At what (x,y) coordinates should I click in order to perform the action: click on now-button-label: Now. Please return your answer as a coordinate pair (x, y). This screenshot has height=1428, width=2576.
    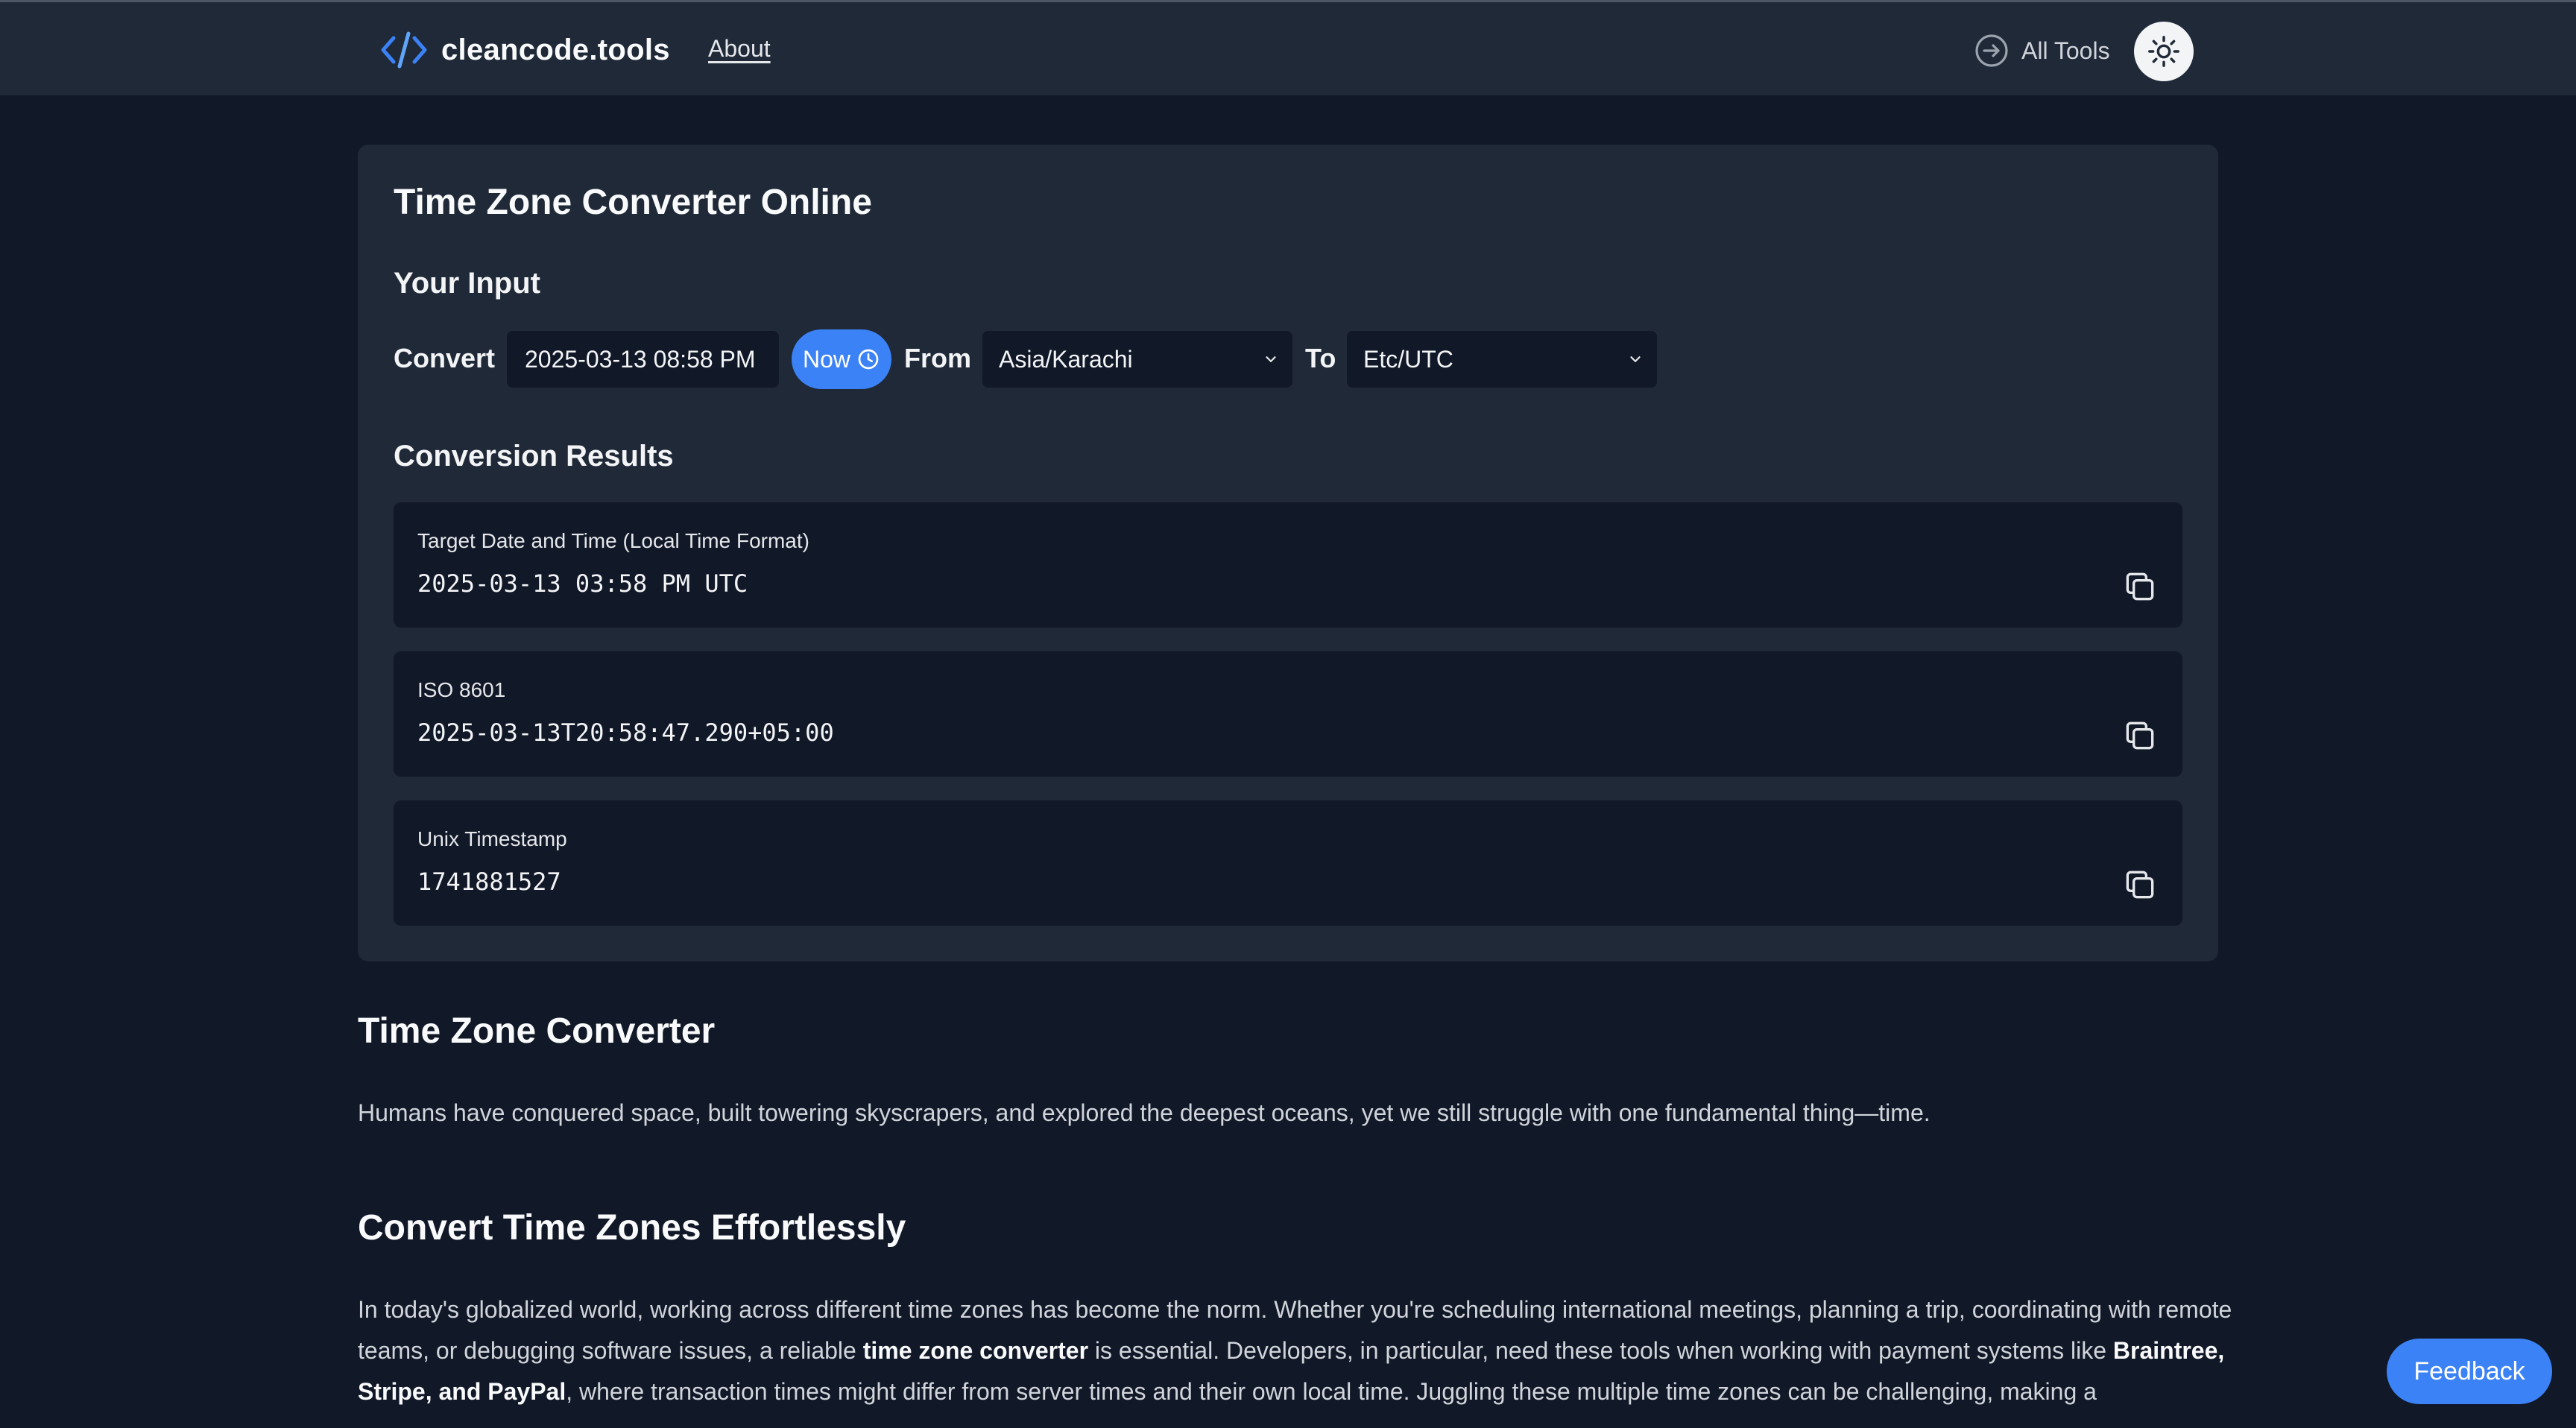
    Looking at the image, I should click on (826, 359).